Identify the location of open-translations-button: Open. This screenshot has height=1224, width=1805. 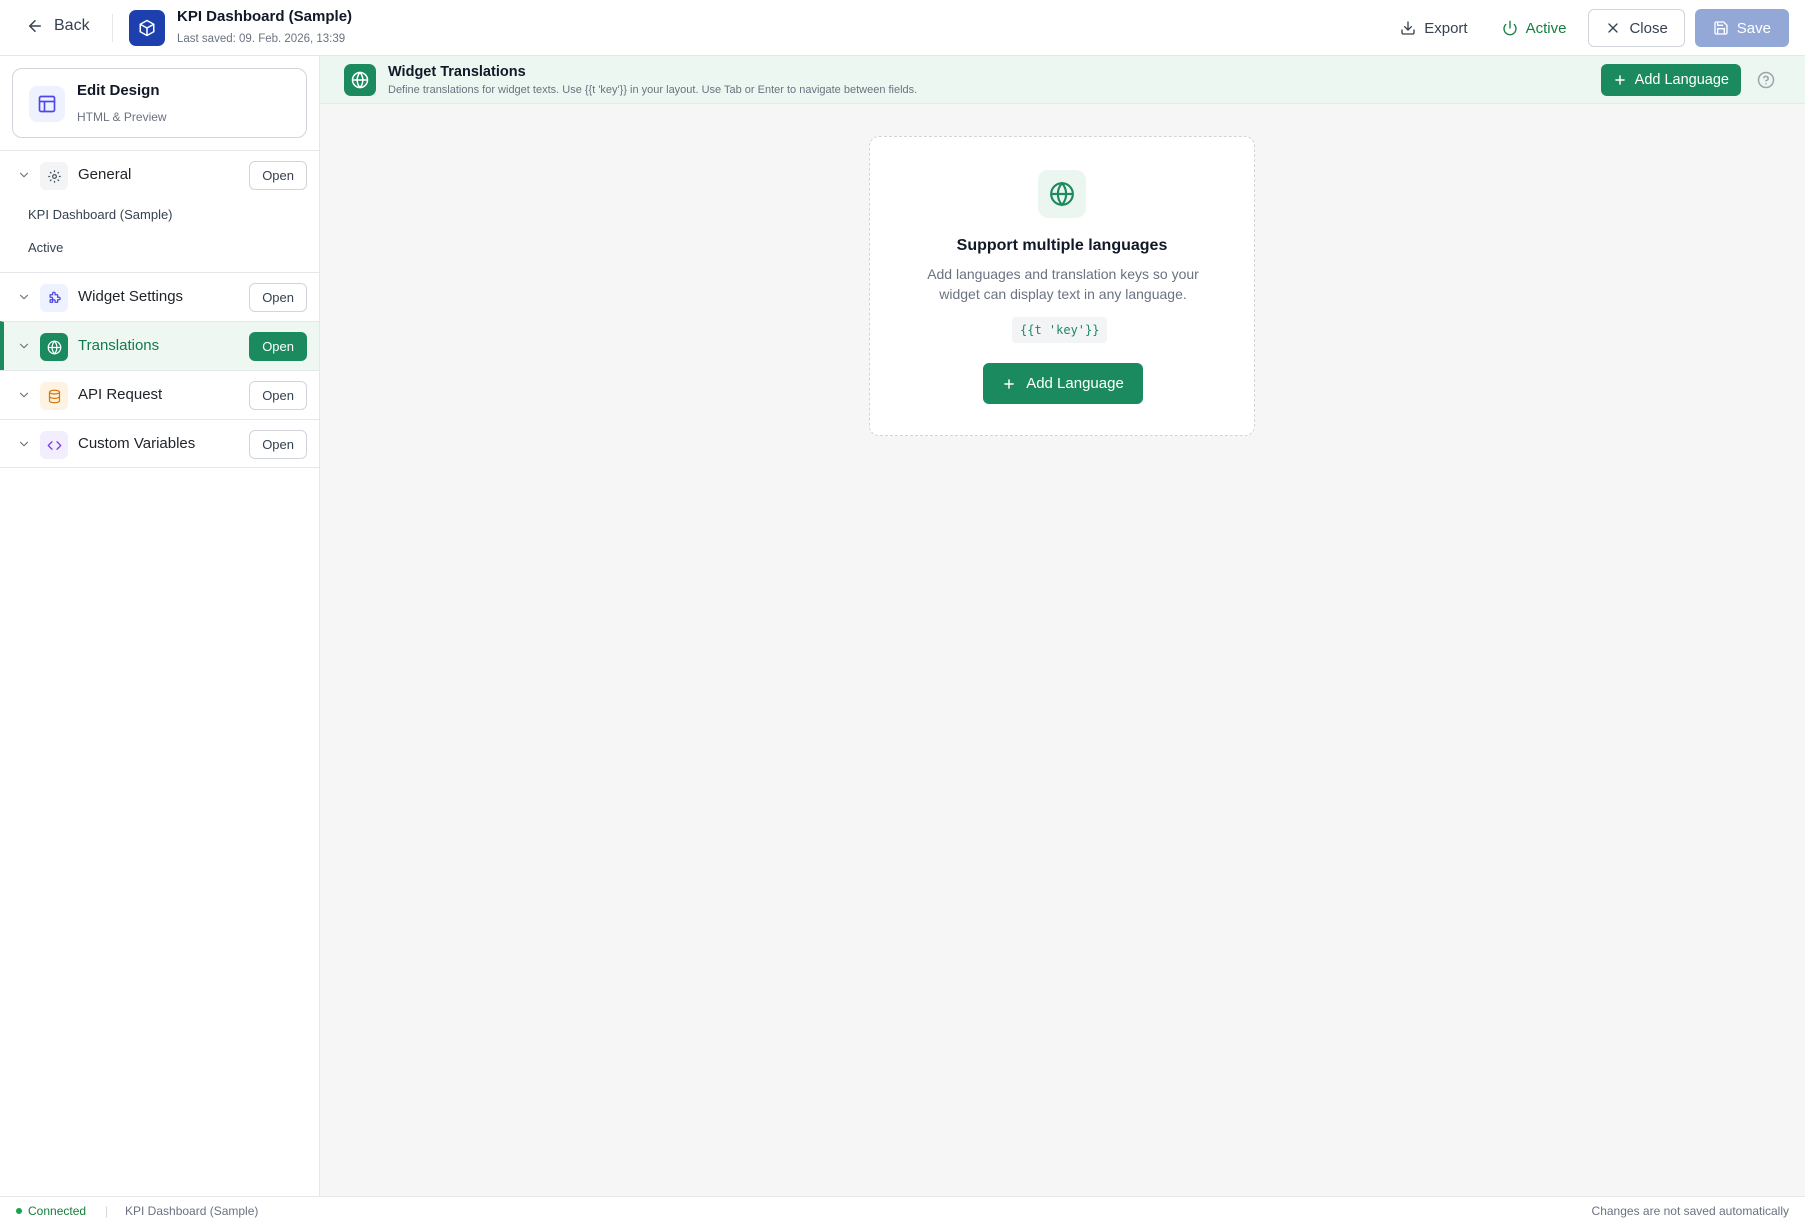
(278, 346).